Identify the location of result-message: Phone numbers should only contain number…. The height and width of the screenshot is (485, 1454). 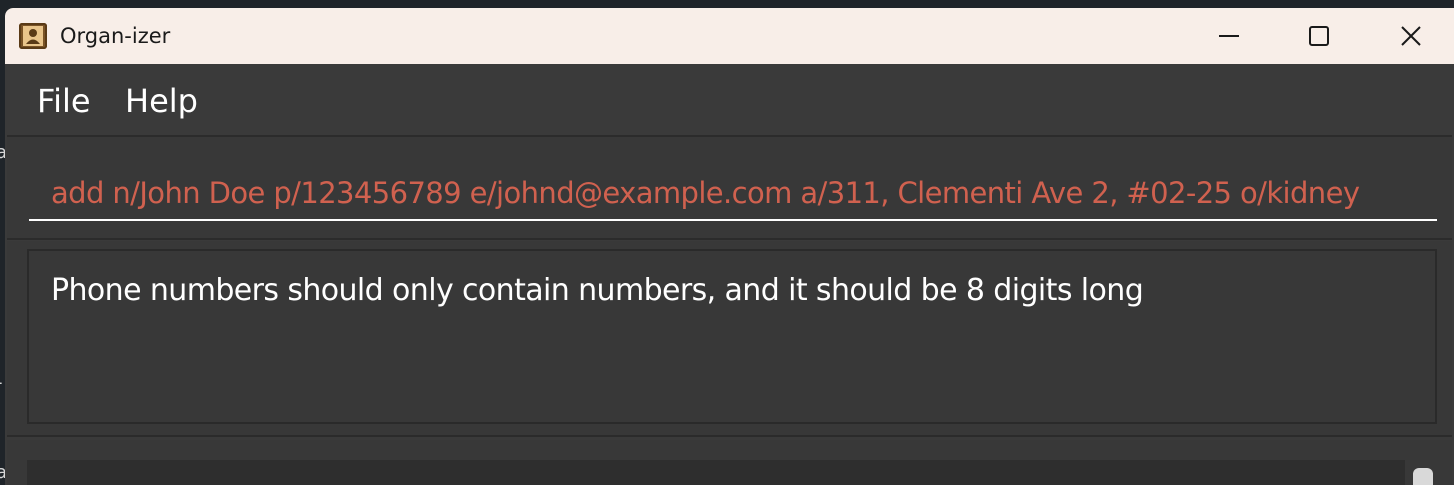
(597, 290).